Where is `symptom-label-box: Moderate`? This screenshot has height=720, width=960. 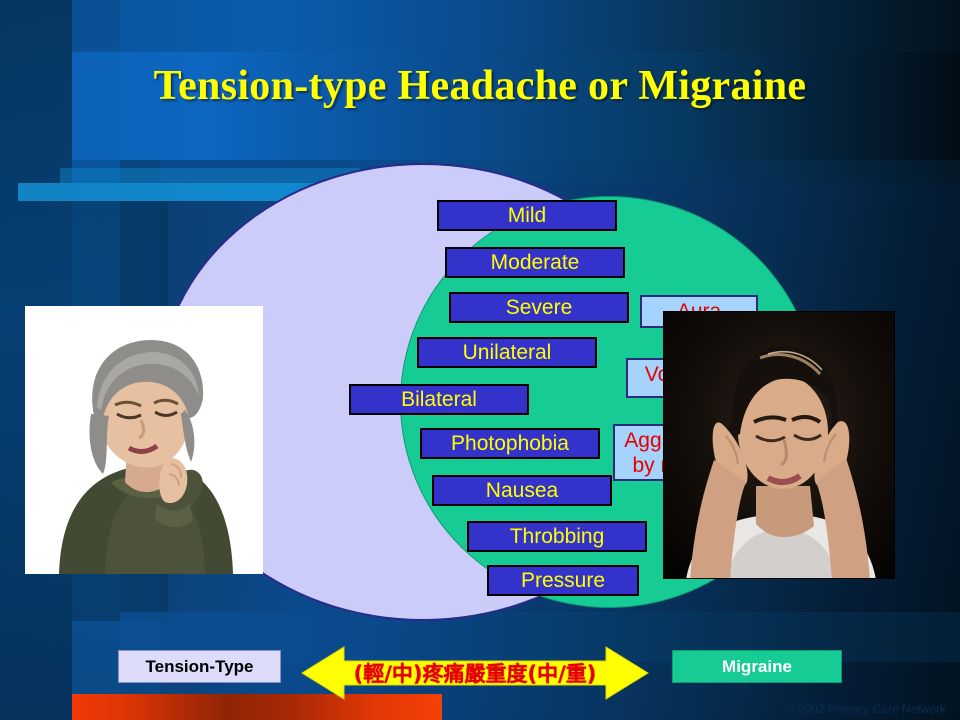 symptom-label-box: Moderate is located at coordinates (535, 262).